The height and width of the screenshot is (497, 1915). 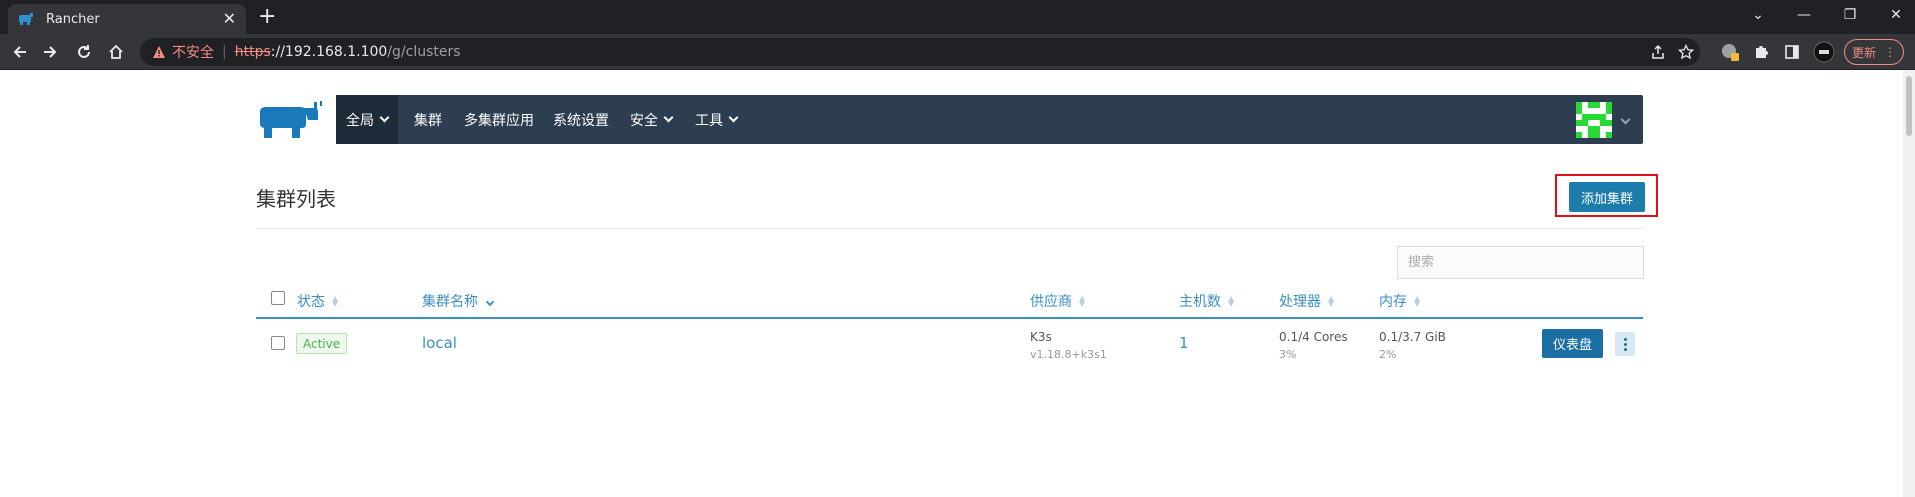 What do you see at coordinates (1393, 302) in the screenshot?
I see `column-header-memory-label: 内存` at bounding box center [1393, 302].